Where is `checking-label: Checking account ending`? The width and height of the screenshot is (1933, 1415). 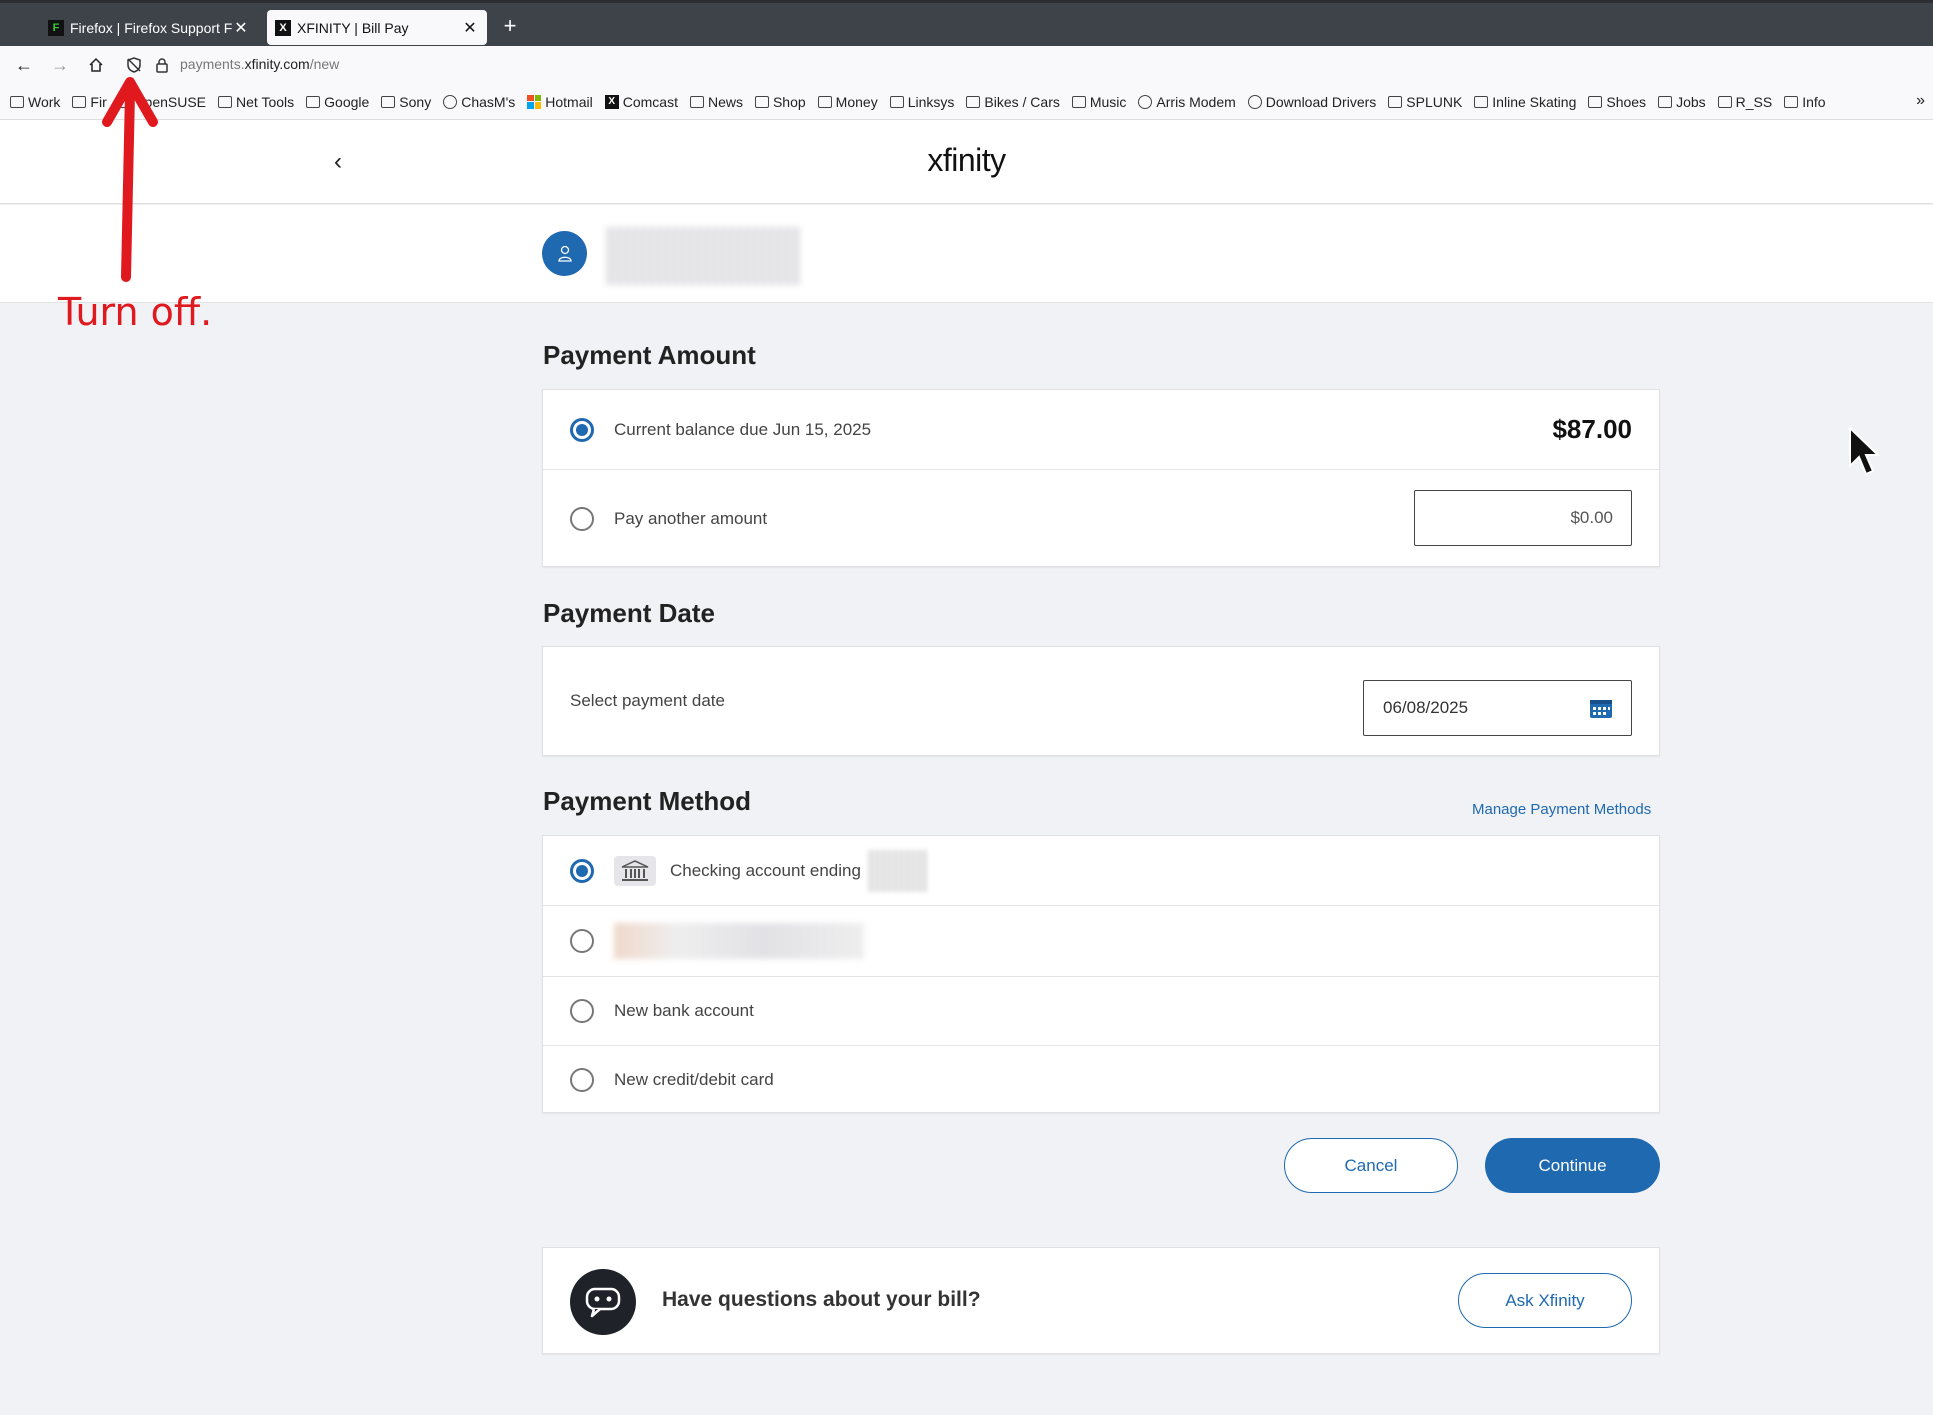 checking-label: Checking account ending is located at coordinates (765, 870).